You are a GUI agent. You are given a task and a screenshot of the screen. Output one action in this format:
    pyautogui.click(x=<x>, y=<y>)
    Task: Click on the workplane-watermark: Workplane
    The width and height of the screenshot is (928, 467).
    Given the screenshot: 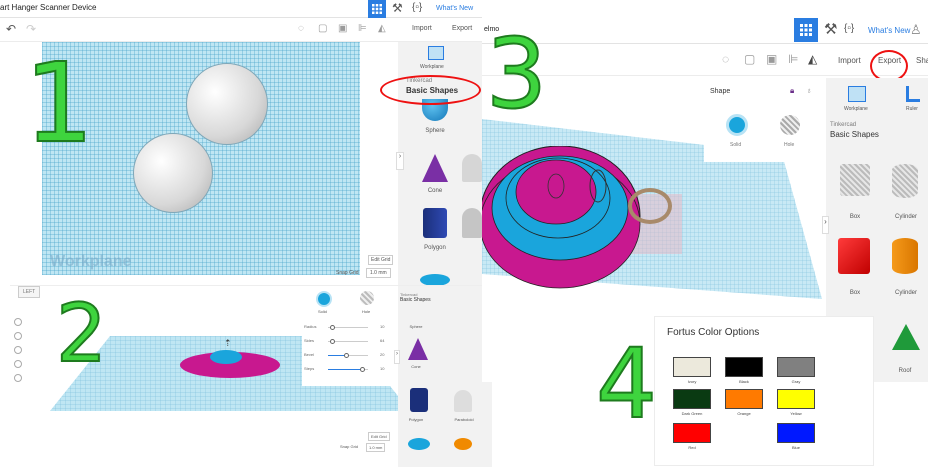 What is the action you would take?
    pyautogui.click(x=91, y=261)
    